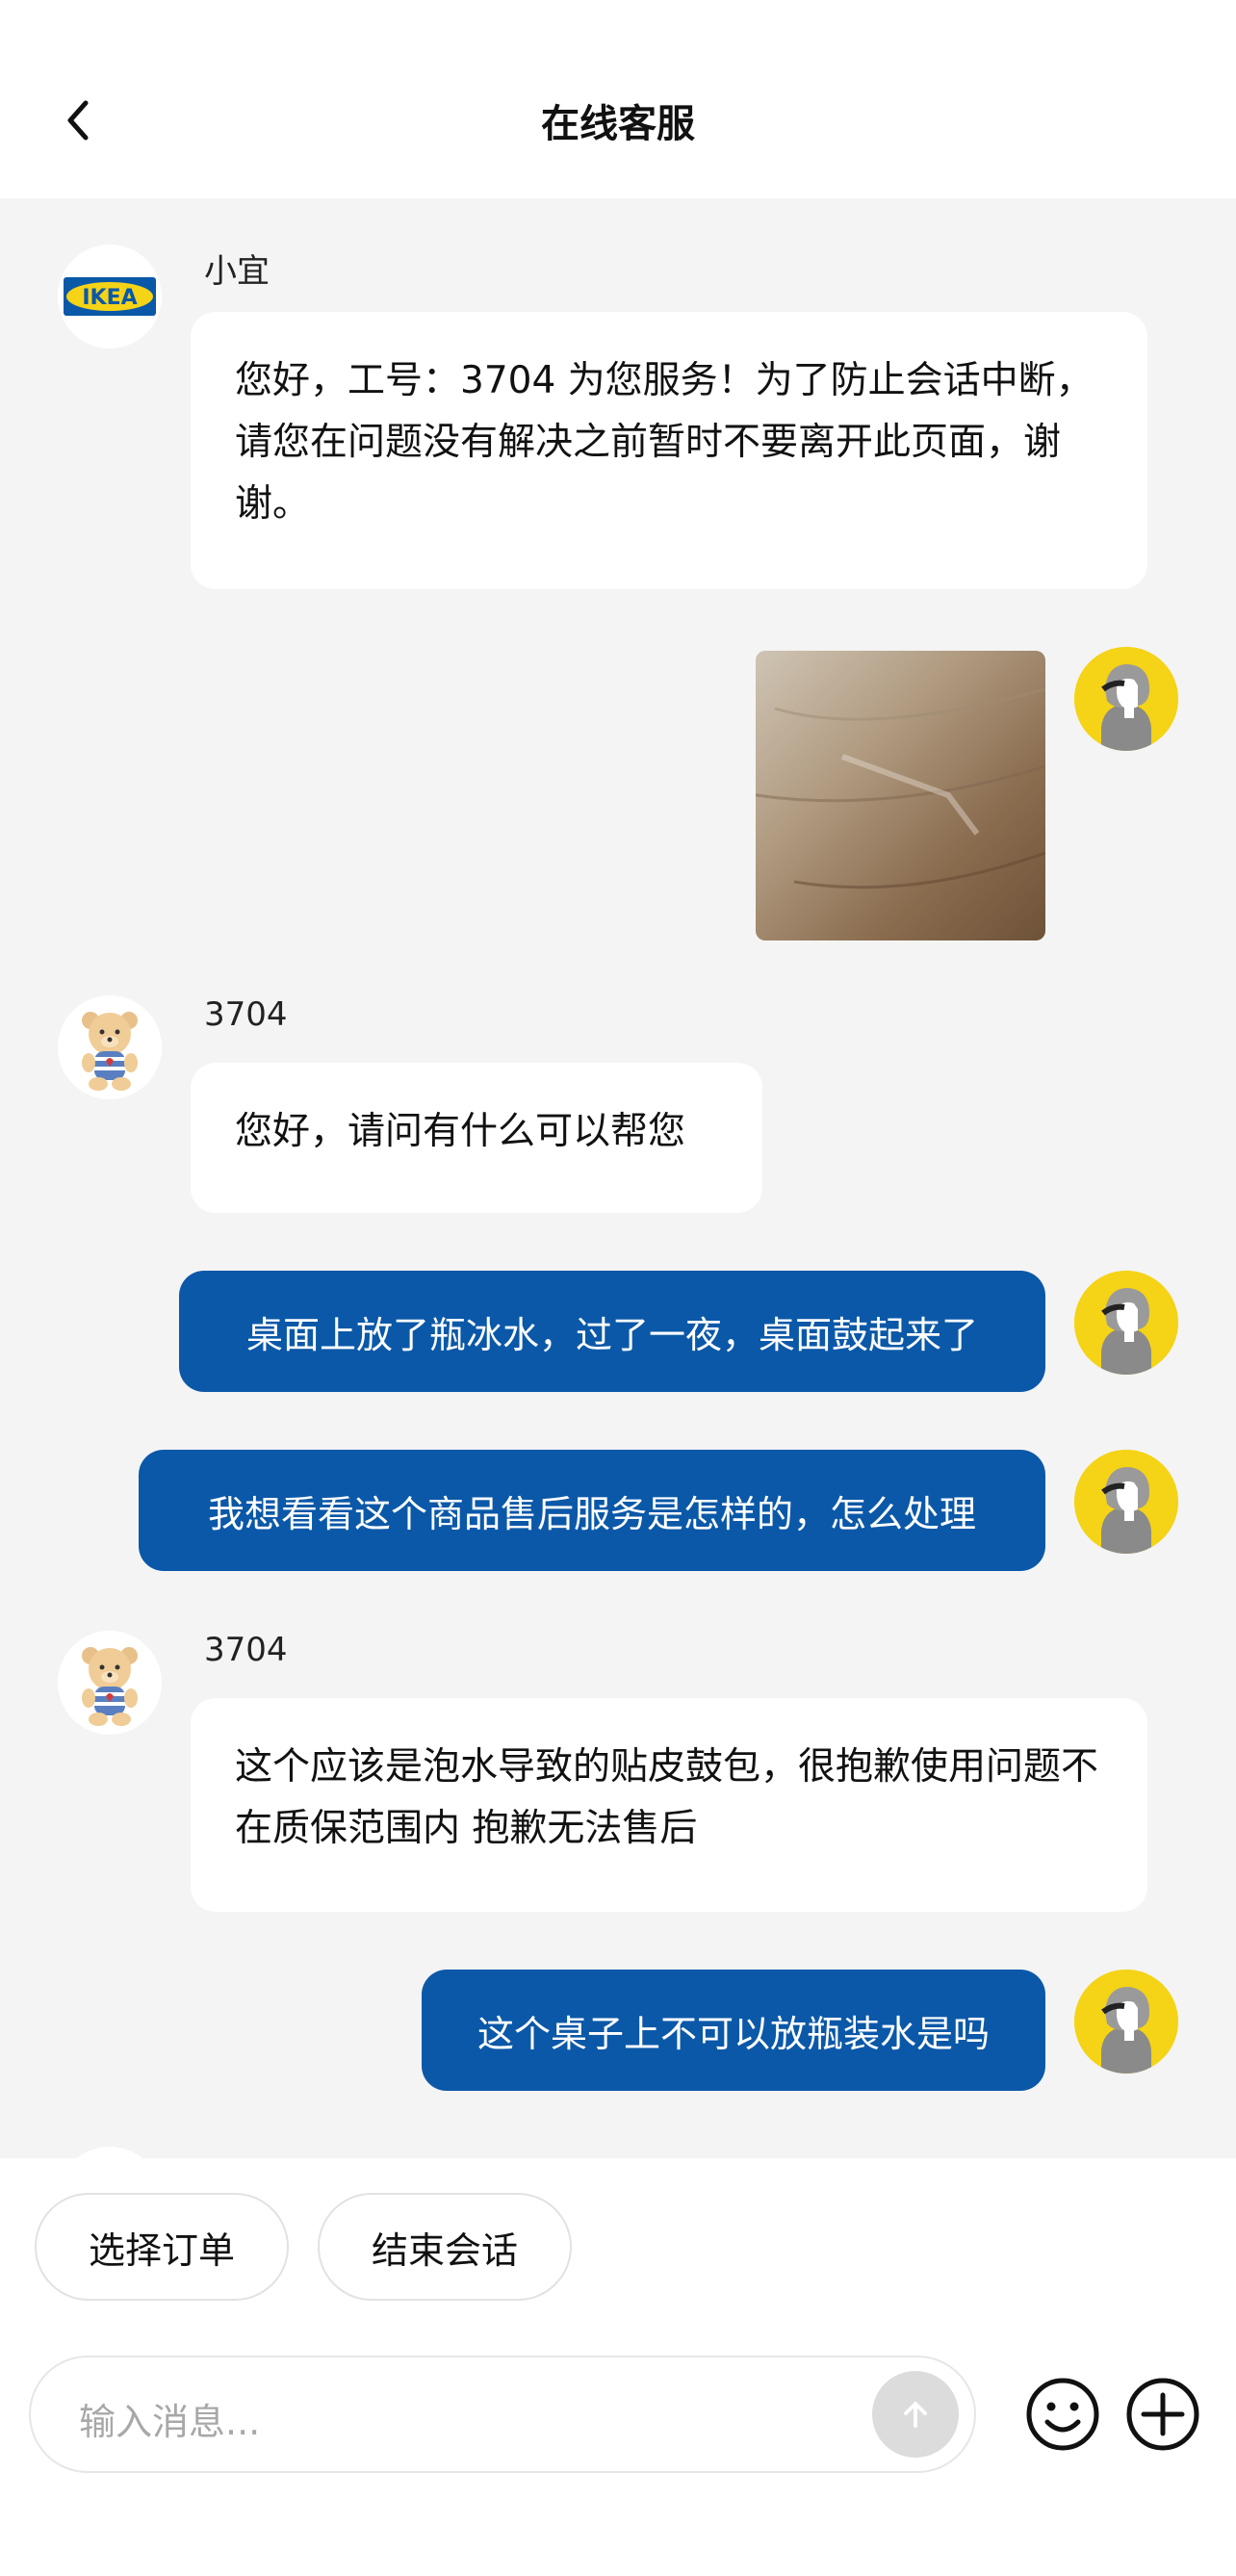  I want to click on message-bubble-outgoing: 桌面上放了瓶冰水，过了一夜，桌面鼓起来了, so click(612, 1332).